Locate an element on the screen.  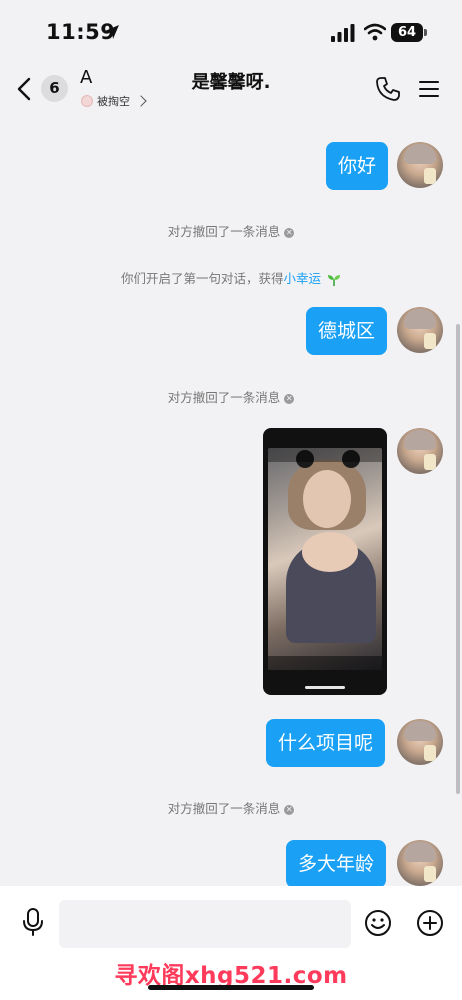
message-bubble: 多大年龄 is located at coordinates (336, 864).